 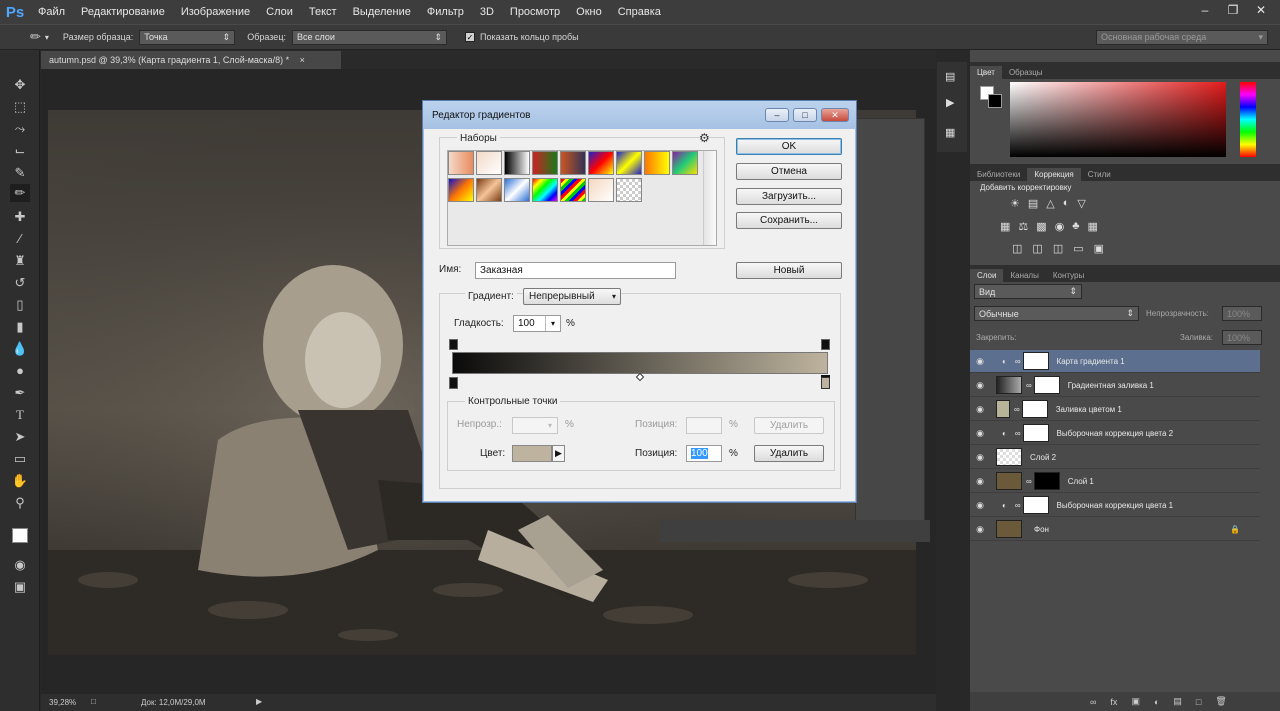 What do you see at coordinates (20, 565) in the screenshot?
I see `quick-mask-icon: ◉` at bounding box center [20, 565].